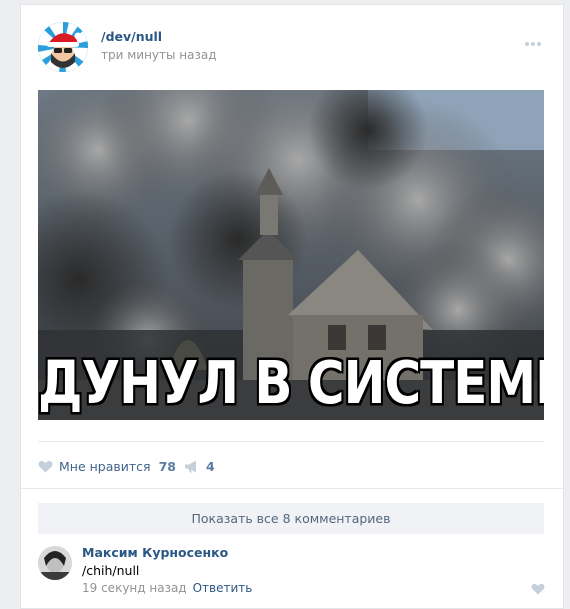 Image resolution: width=570 pixels, height=609 pixels. I want to click on post-timestamp: три минуты назад, so click(159, 55).